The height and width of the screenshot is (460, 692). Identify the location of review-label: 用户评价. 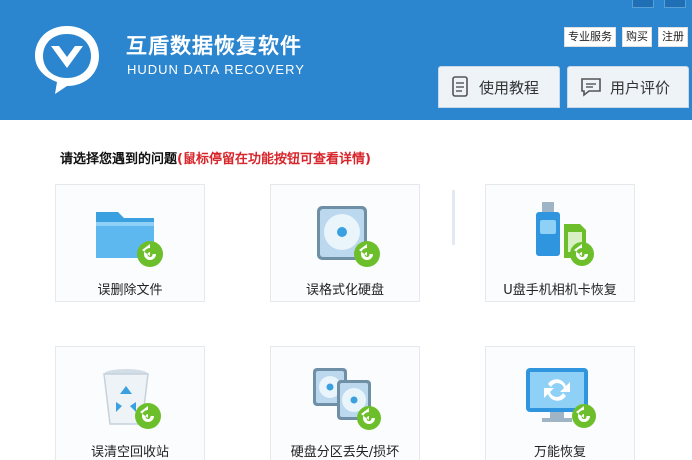
(640, 87).